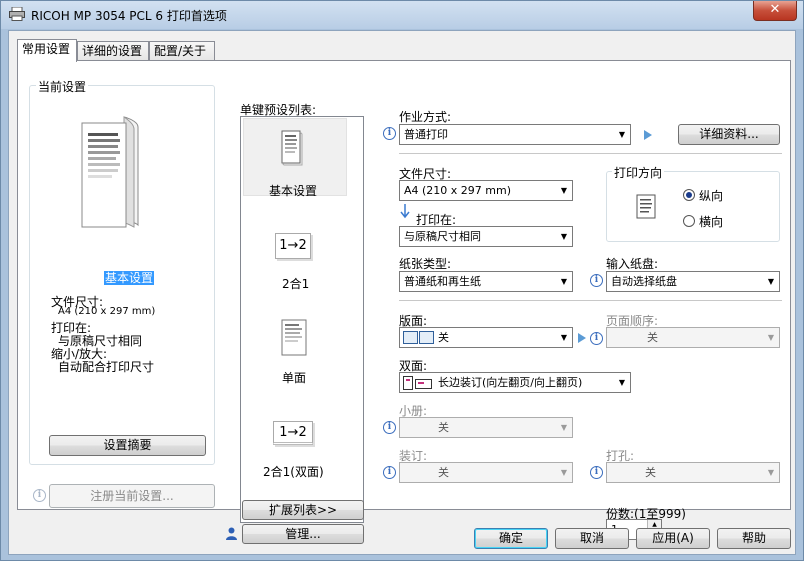 The image size is (804, 561). I want to click on input-tray-select: 自动选择纸盘 ▼, so click(693, 281).